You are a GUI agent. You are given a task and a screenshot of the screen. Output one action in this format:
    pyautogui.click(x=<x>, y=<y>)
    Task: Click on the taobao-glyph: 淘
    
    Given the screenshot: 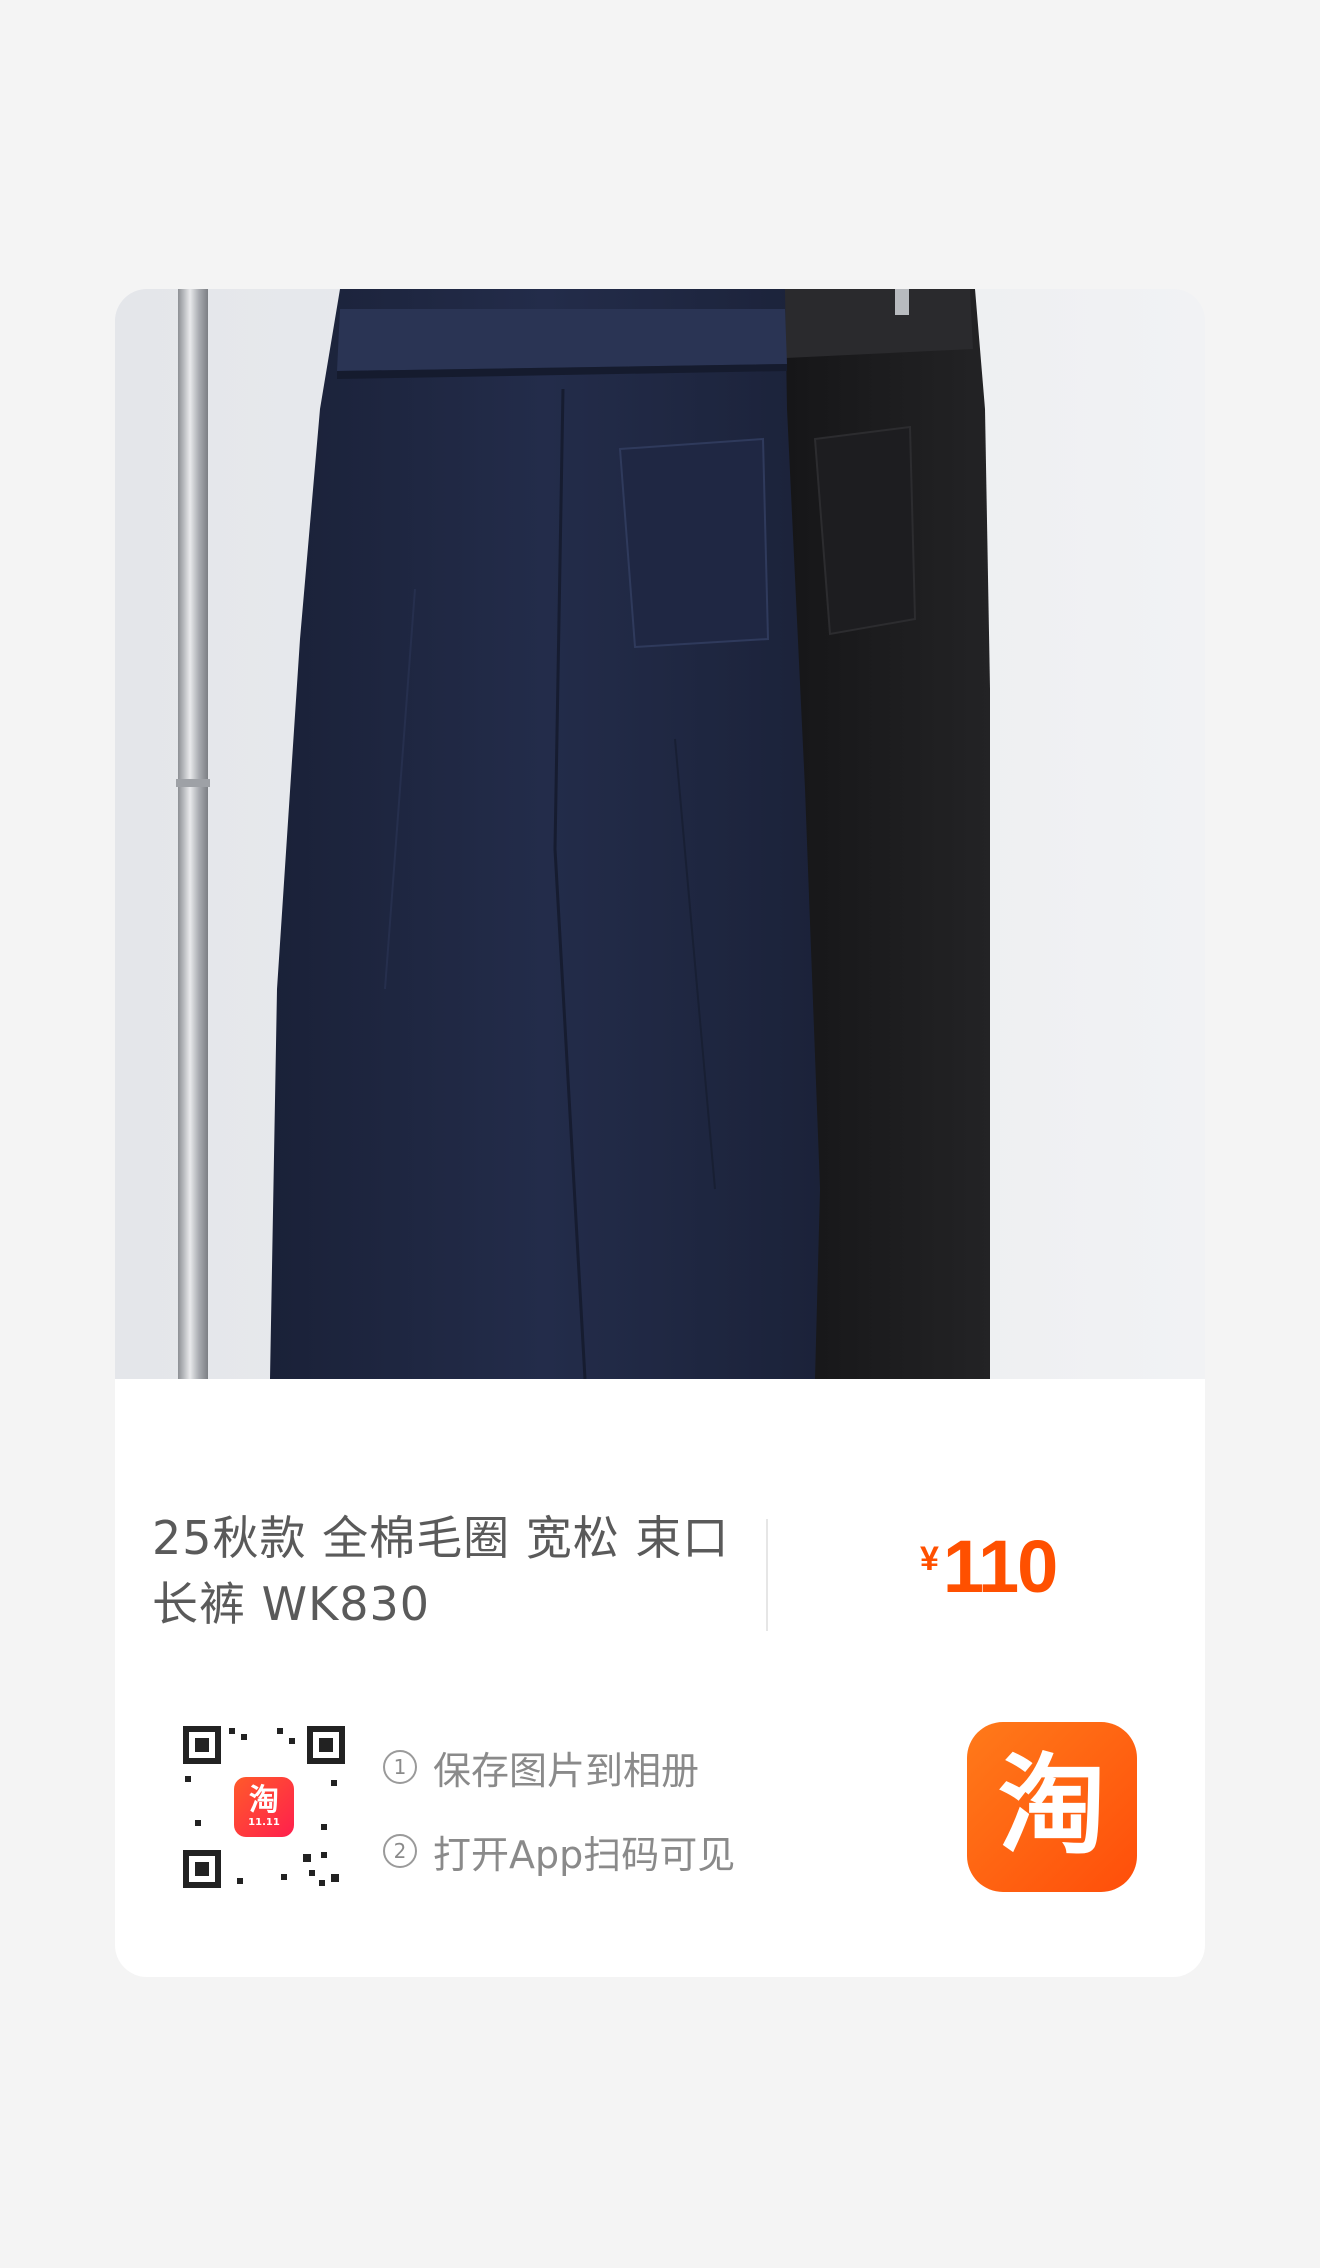 What is the action you would take?
    pyautogui.click(x=1051, y=1806)
    